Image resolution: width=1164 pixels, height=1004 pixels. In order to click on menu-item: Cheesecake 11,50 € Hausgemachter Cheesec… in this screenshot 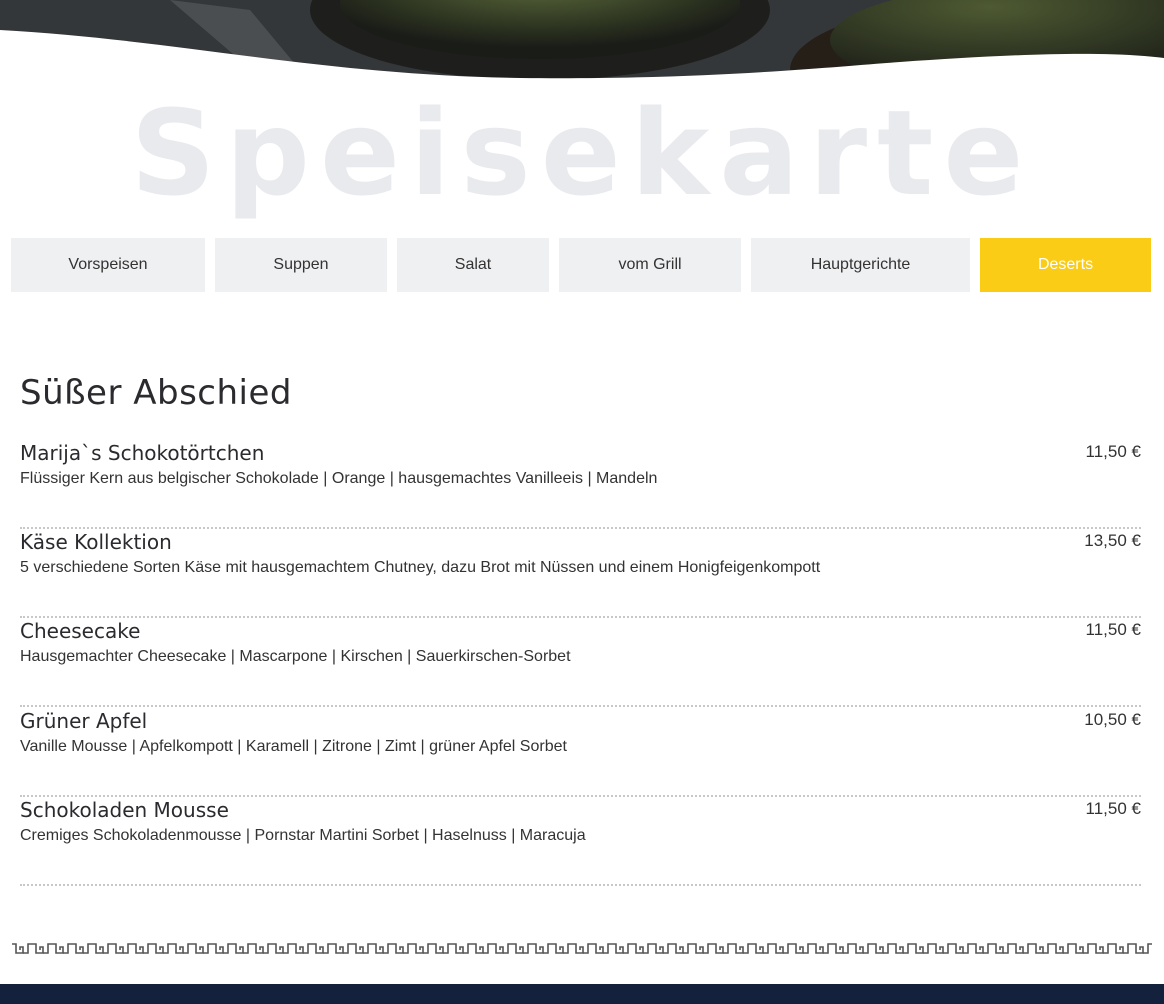, I will do `click(580, 662)`.